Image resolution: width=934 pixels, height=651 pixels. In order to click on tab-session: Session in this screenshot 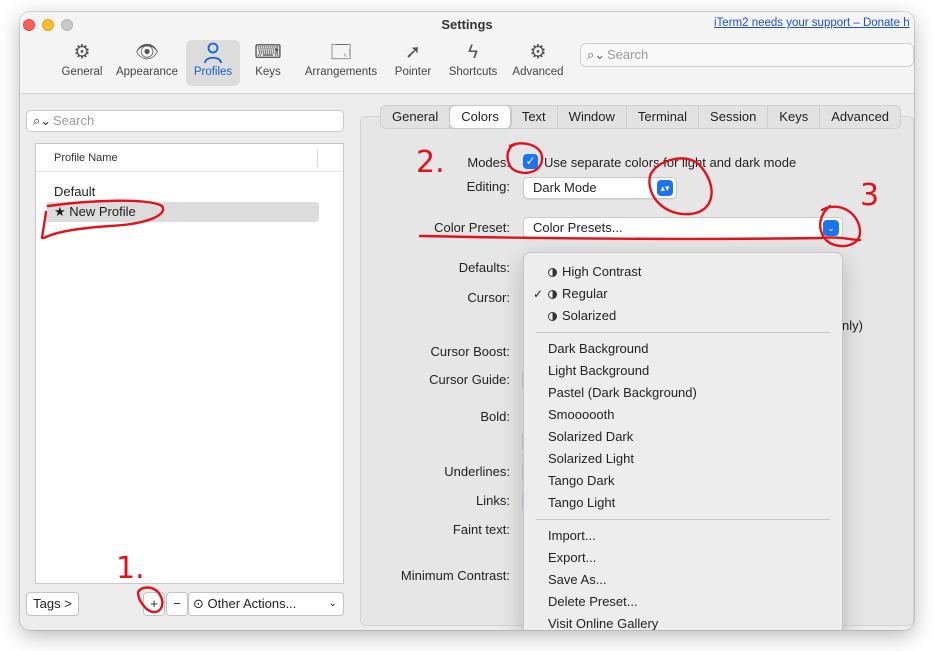, I will do `click(734, 117)`.